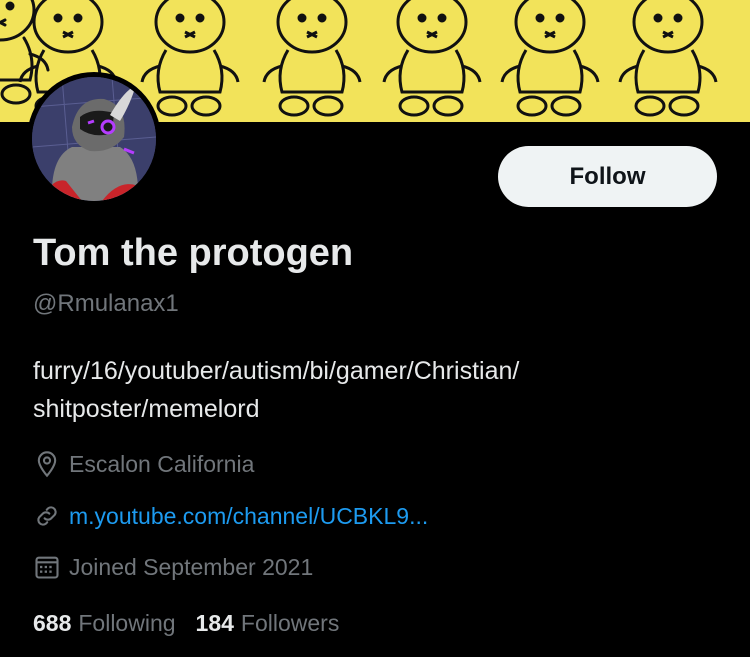  What do you see at coordinates (607, 176) in the screenshot?
I see `follow-button: Follow` at bounding box center [607, 176].